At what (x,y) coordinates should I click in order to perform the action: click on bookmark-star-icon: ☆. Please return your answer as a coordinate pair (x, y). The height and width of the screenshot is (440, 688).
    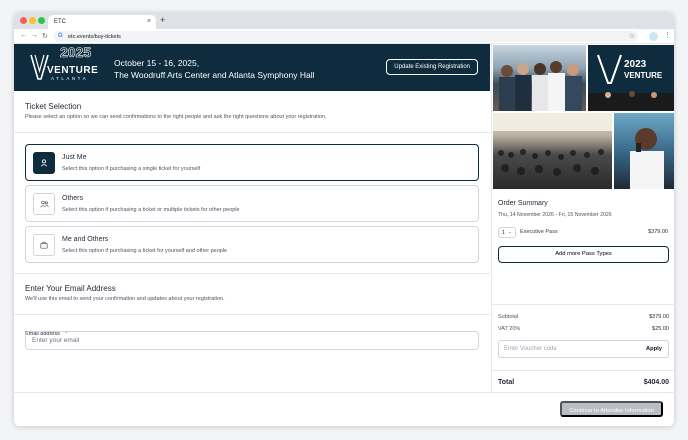
    Looking at the image, I should click on (632, 36).